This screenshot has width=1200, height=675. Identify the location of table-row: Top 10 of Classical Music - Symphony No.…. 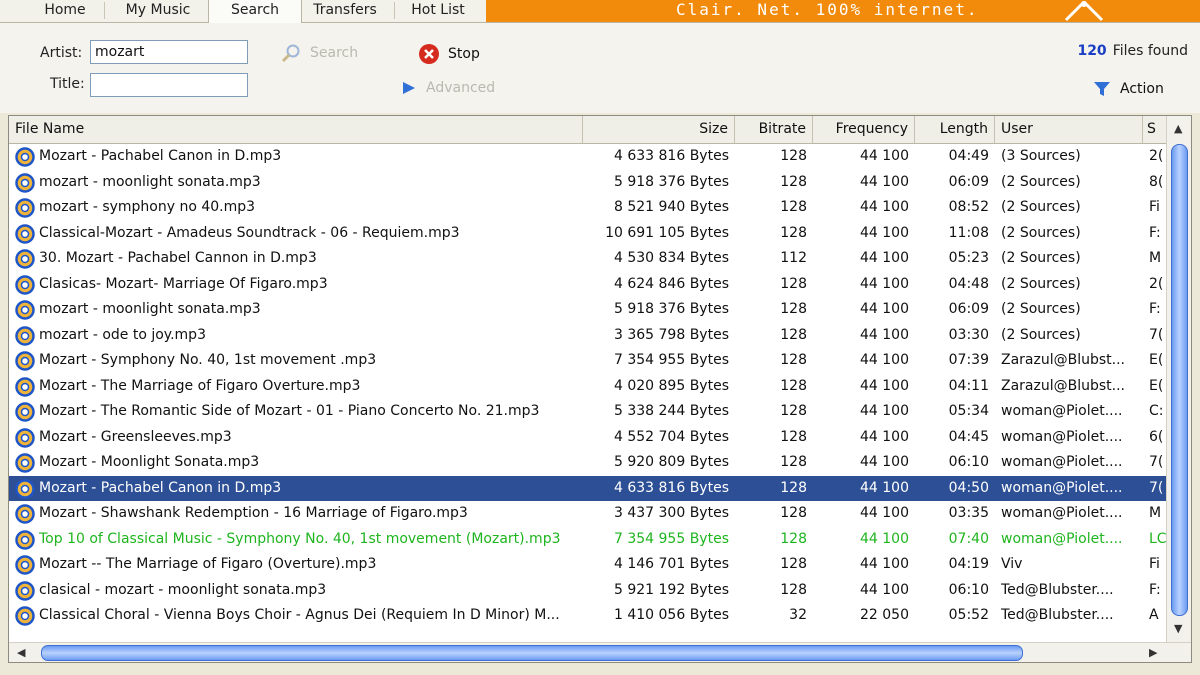
(588, 539).